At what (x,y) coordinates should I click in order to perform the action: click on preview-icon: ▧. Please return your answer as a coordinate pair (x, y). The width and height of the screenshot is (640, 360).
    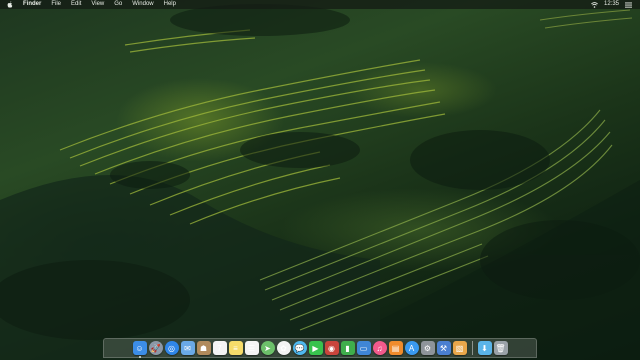
    Looking at the image, I should click on (459, 348).